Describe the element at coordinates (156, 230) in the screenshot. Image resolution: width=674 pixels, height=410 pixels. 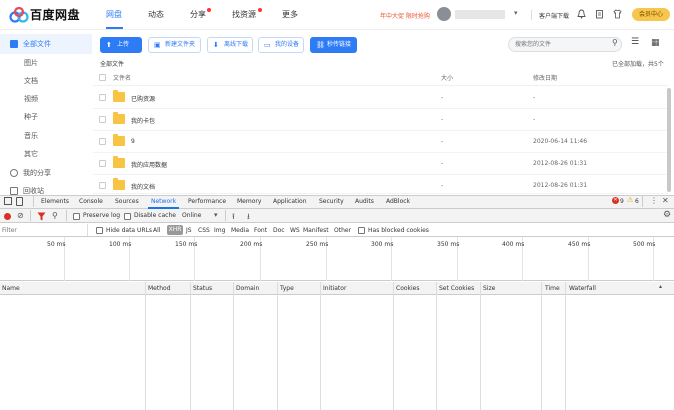
I see `type-filter-all: All` at that location.